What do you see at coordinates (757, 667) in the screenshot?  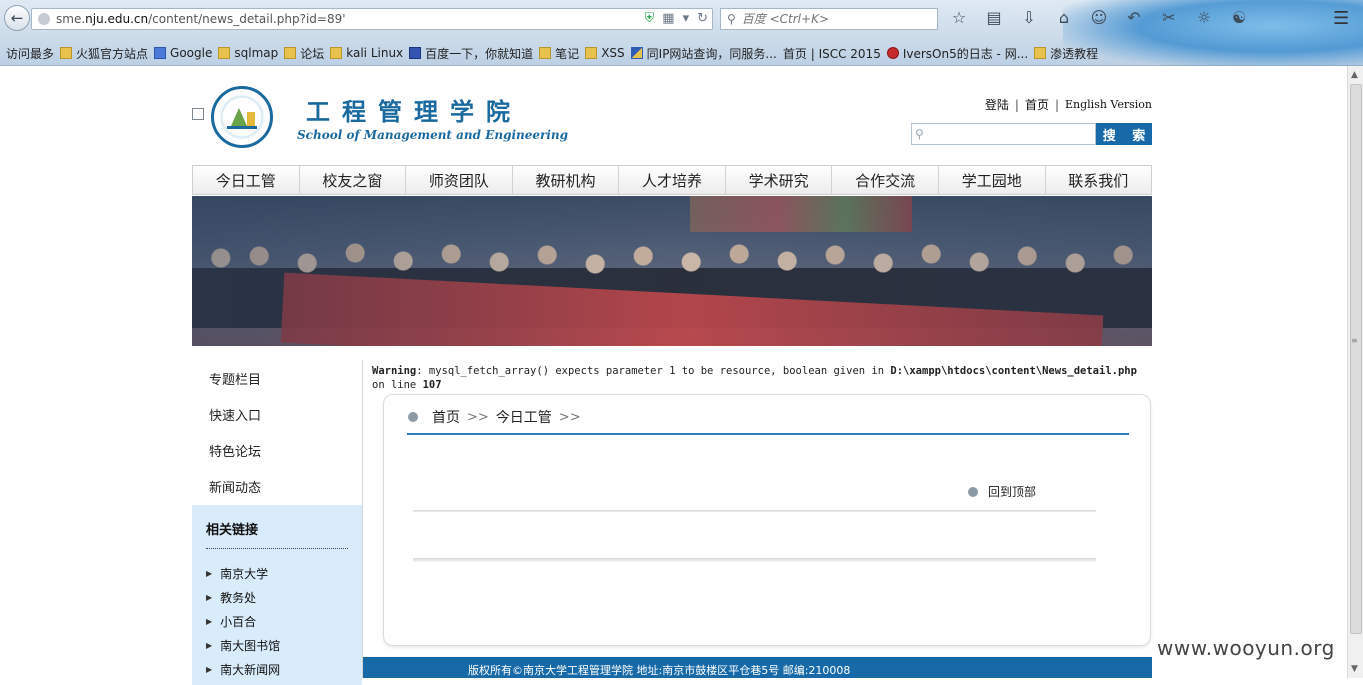 I see `footer: 版权所有©南京大学工程管理学院 地址:南京市鼓楼区平仓巷5号 邮编:210008` at bounding box center [757, 667].